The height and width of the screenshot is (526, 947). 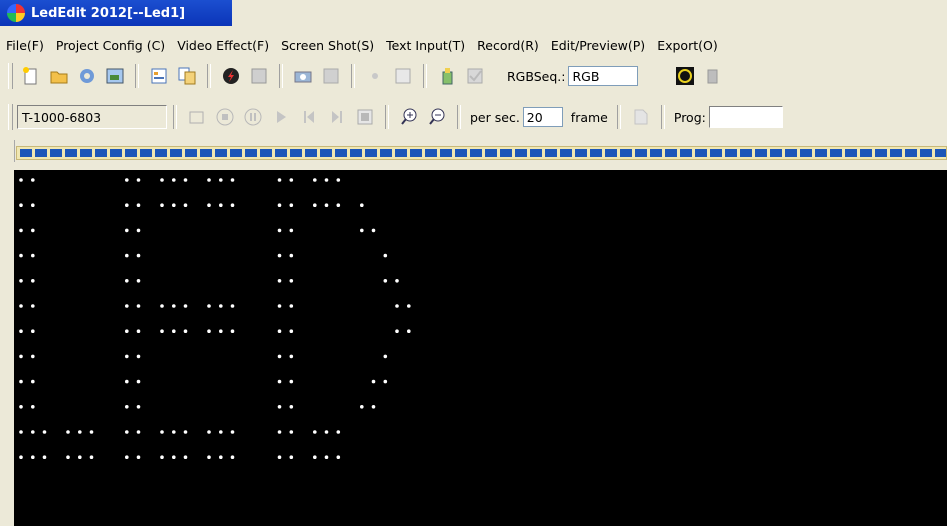 I want to click on menu-export: Export(O), so click(x=687, y=45).